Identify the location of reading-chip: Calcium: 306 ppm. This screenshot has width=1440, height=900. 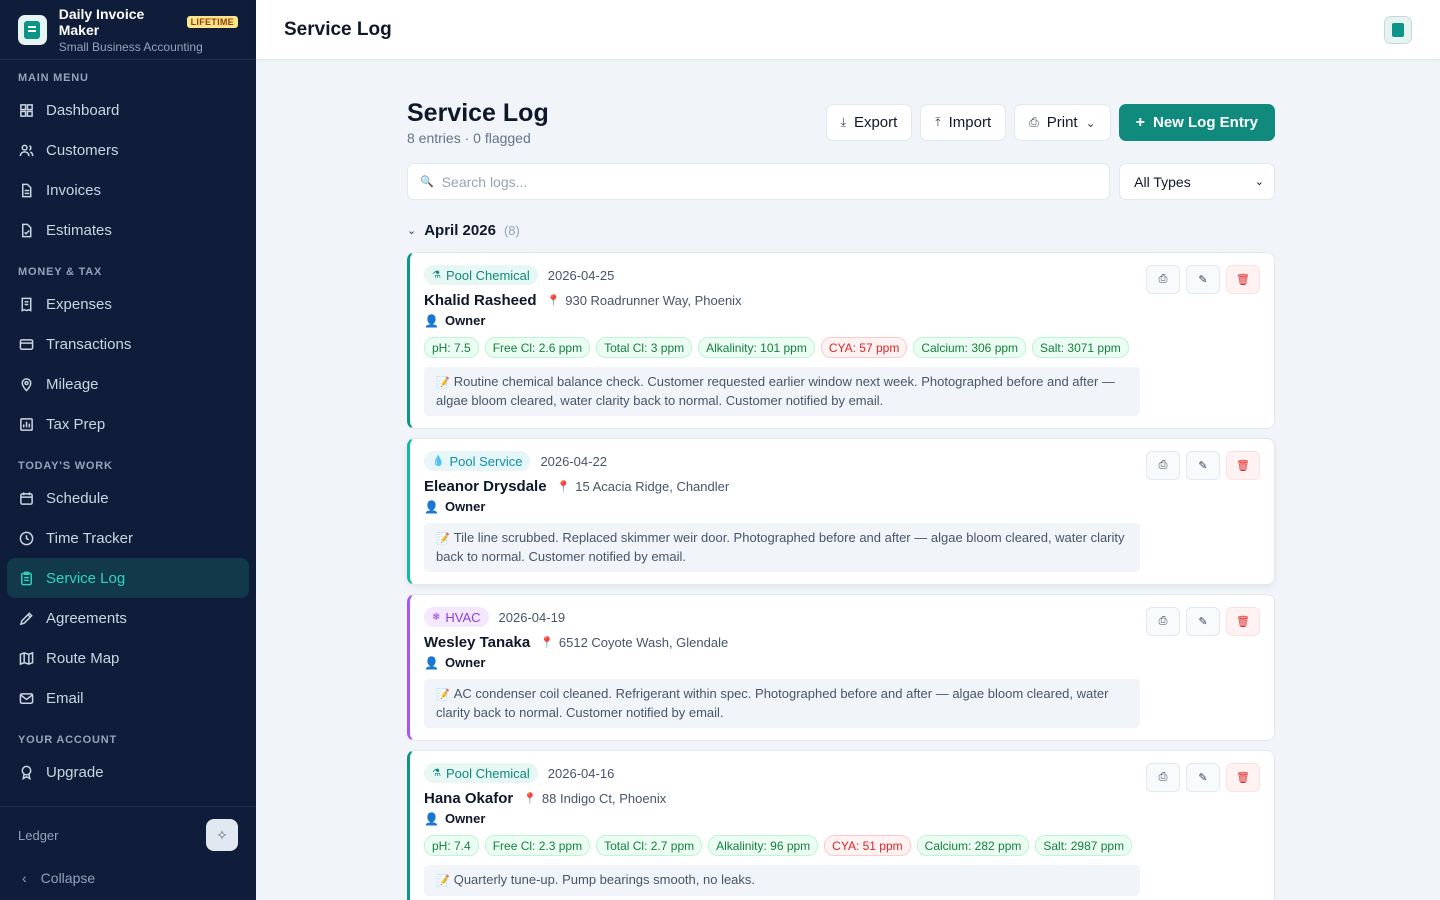
(970, 347).